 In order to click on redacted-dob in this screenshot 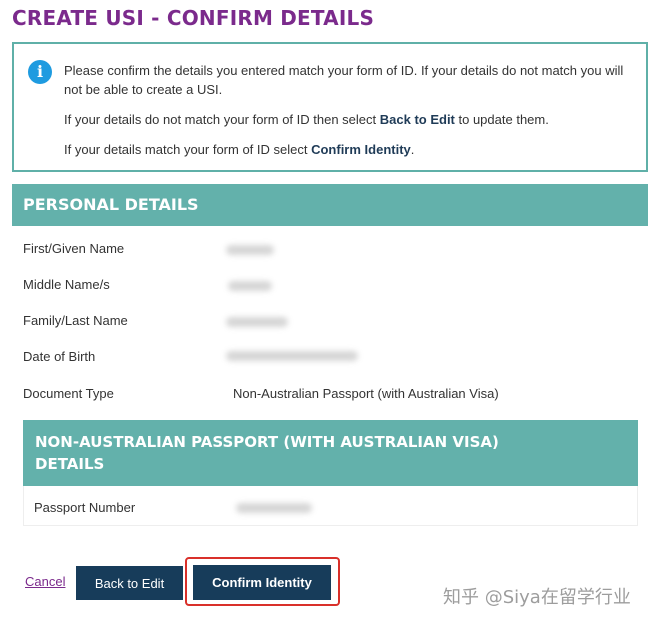, I will do `click(292, 356)`.